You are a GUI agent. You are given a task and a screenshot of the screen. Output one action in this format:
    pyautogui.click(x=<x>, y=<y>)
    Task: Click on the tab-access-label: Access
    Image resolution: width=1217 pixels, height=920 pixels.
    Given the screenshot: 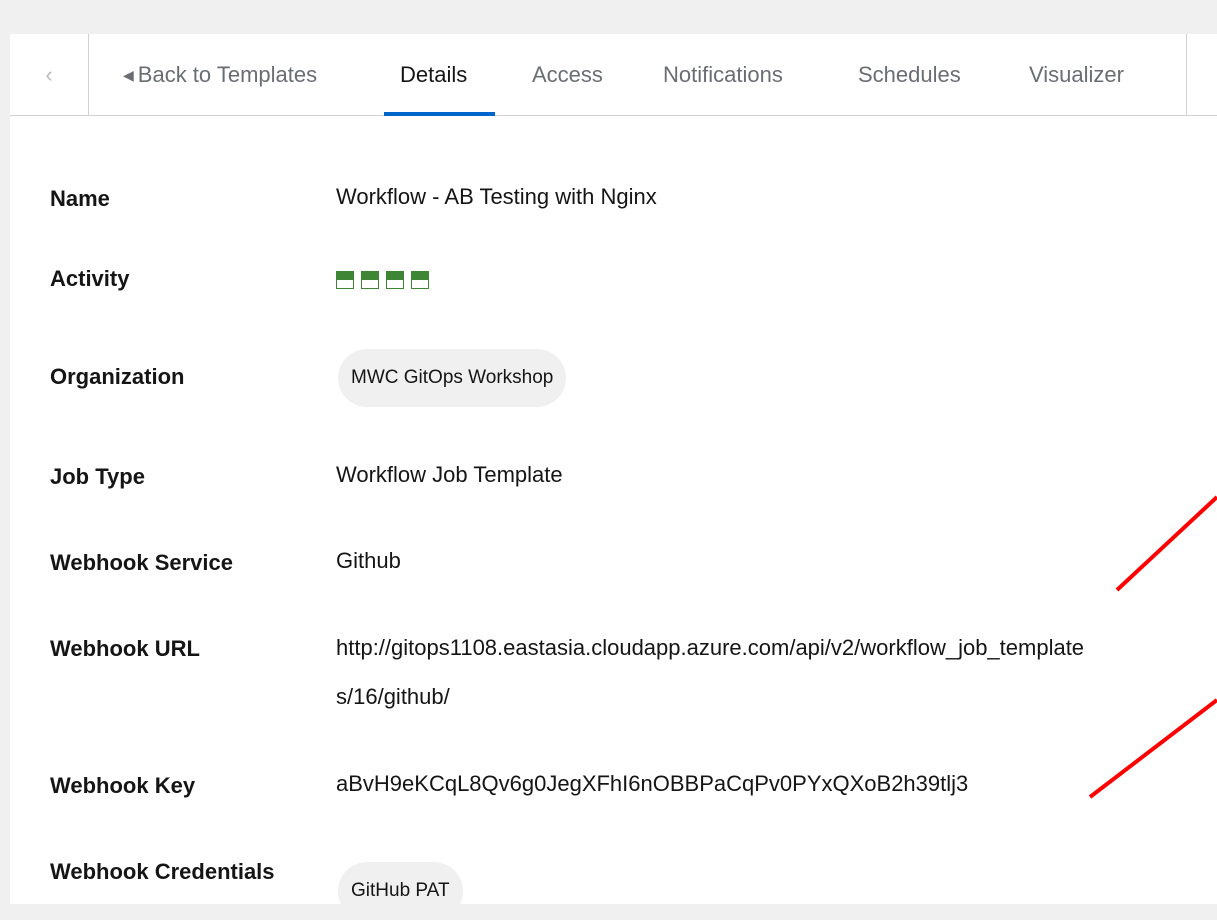 What is the action you would take?
    pyautogui.click(x=567, y=74)
    